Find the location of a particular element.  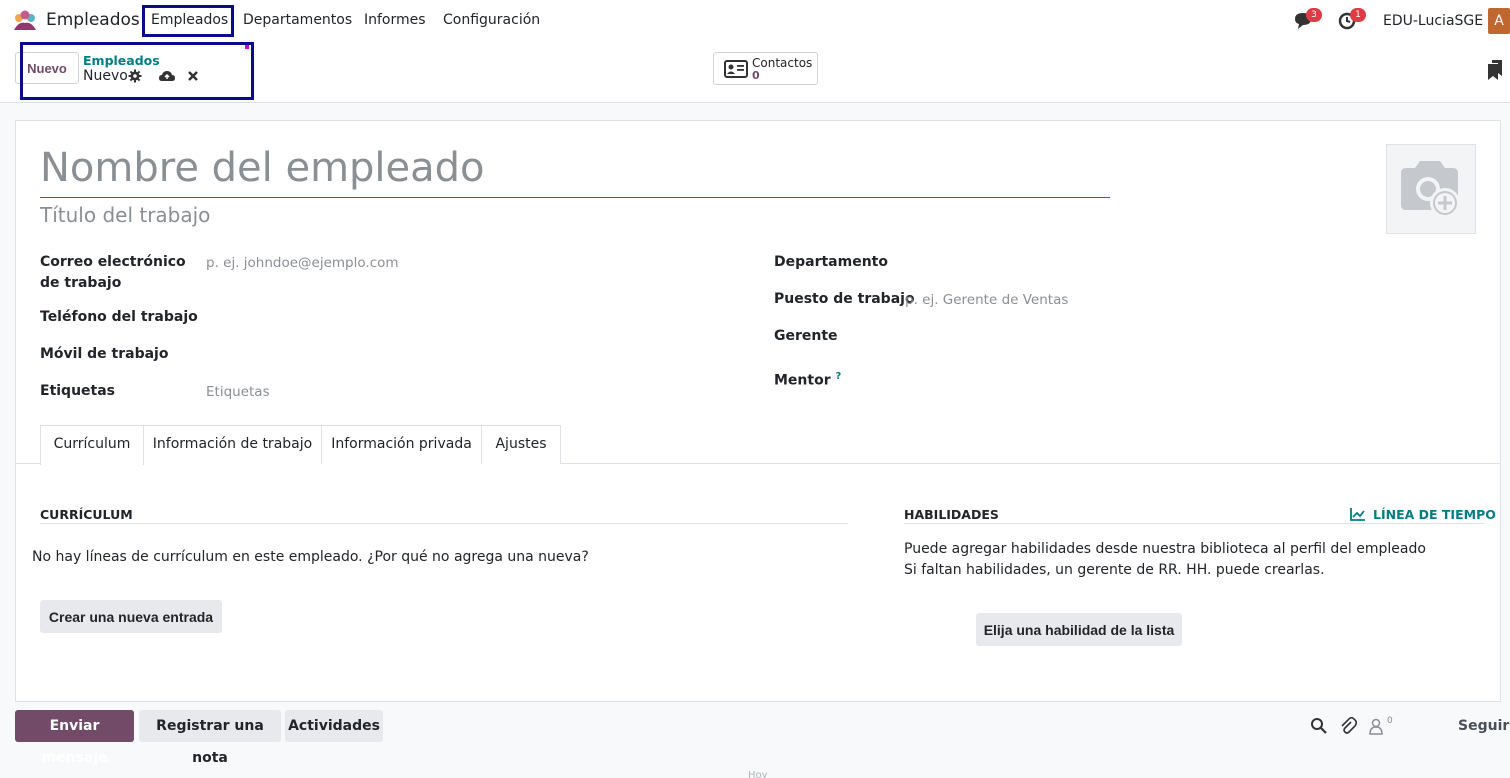

messages-badge: 3 is located at coordinates (1314, 15).